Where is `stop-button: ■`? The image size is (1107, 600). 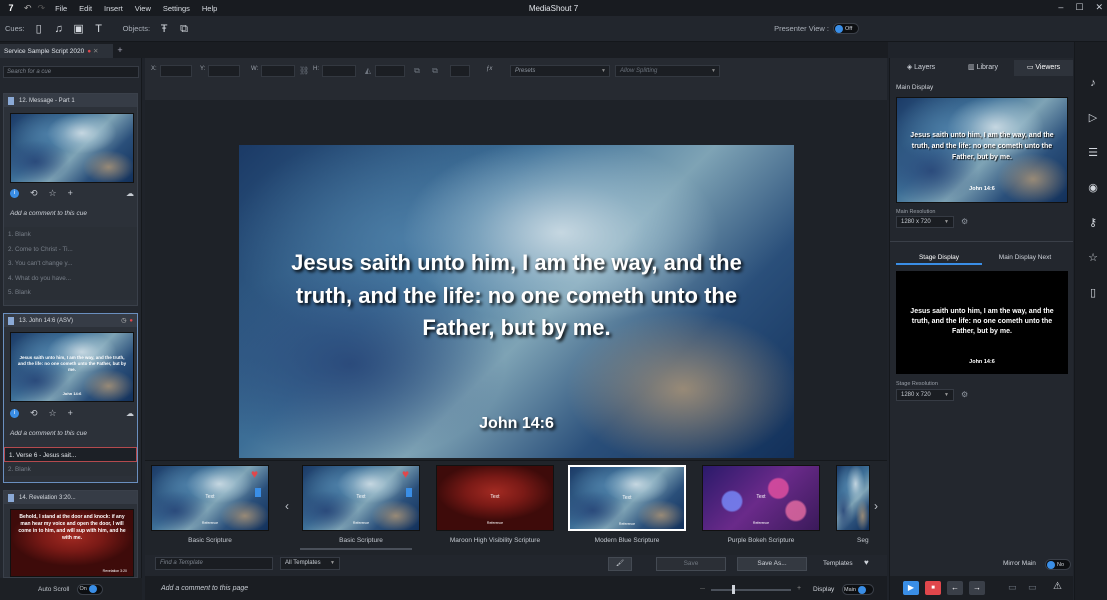
stop-button: ■ is located at coordinates (933, 588).